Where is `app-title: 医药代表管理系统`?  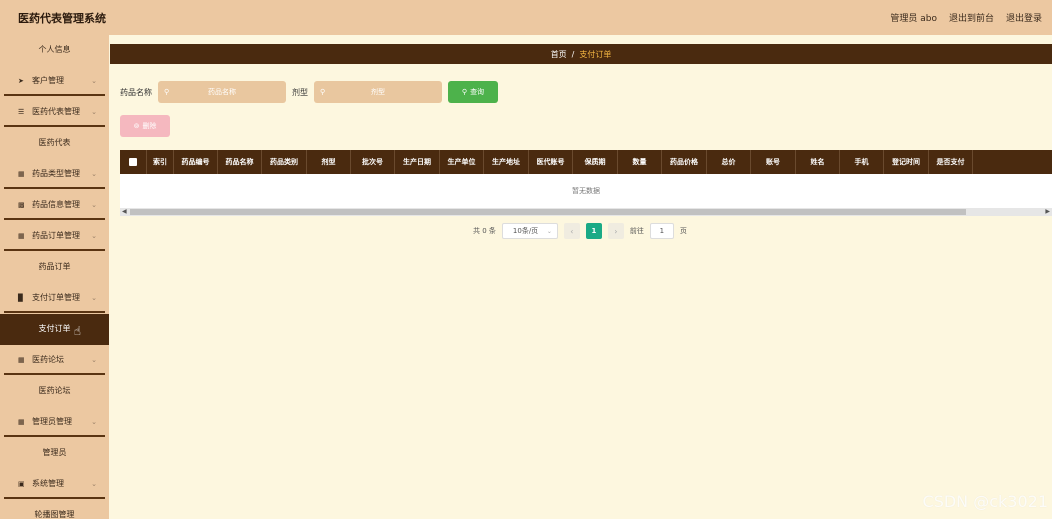 app-title: 医药代表管理系统 is located at coordinates (62, 18).